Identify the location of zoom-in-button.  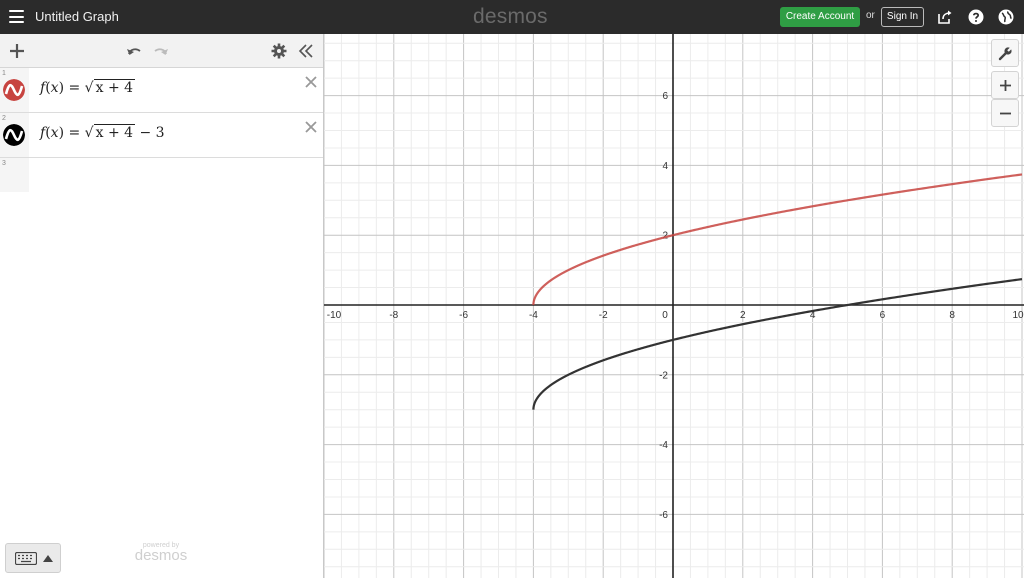
(1005, 85).